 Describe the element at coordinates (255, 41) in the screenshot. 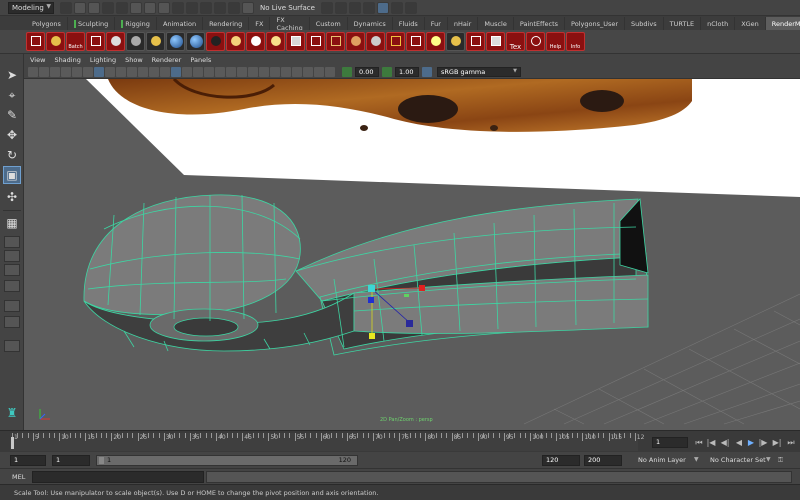

I see `point-light-icon` at that location.